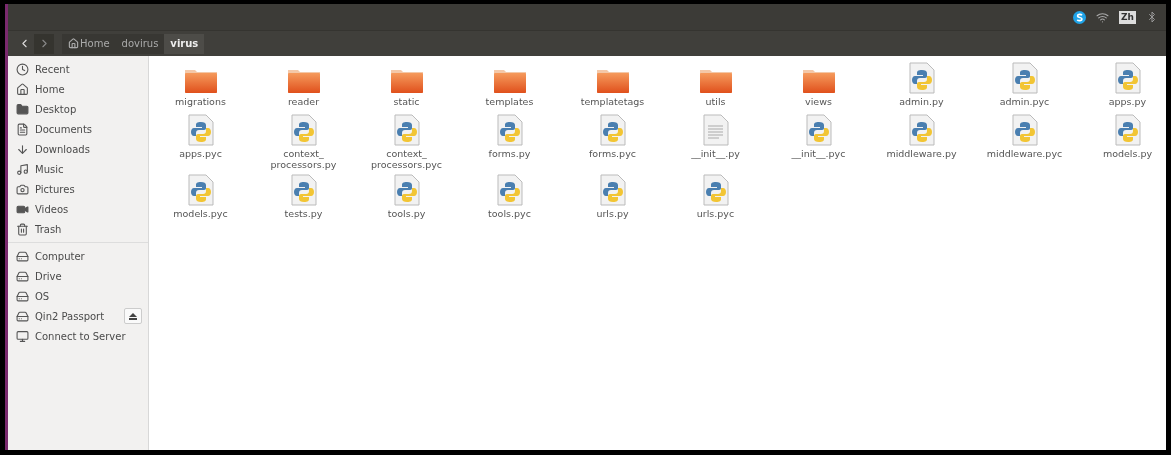 The height and width of the screenshot is (455, 1171). I want to click on file-item: reader, so click(303, 88).